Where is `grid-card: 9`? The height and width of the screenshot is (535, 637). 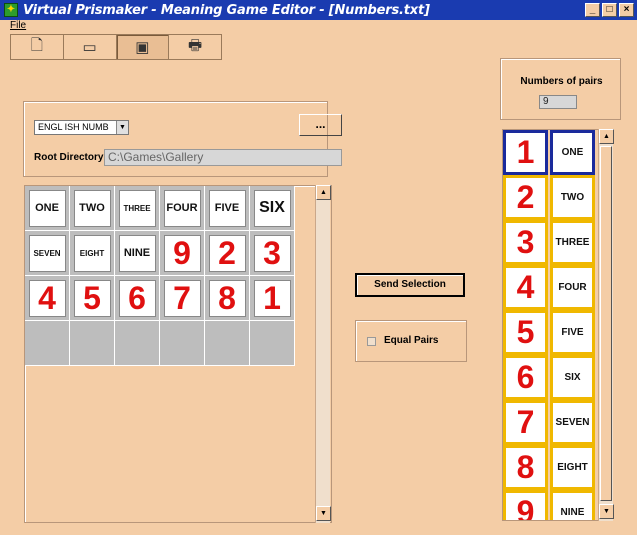
grid-card: 9 is located at coordinates (182, 253).